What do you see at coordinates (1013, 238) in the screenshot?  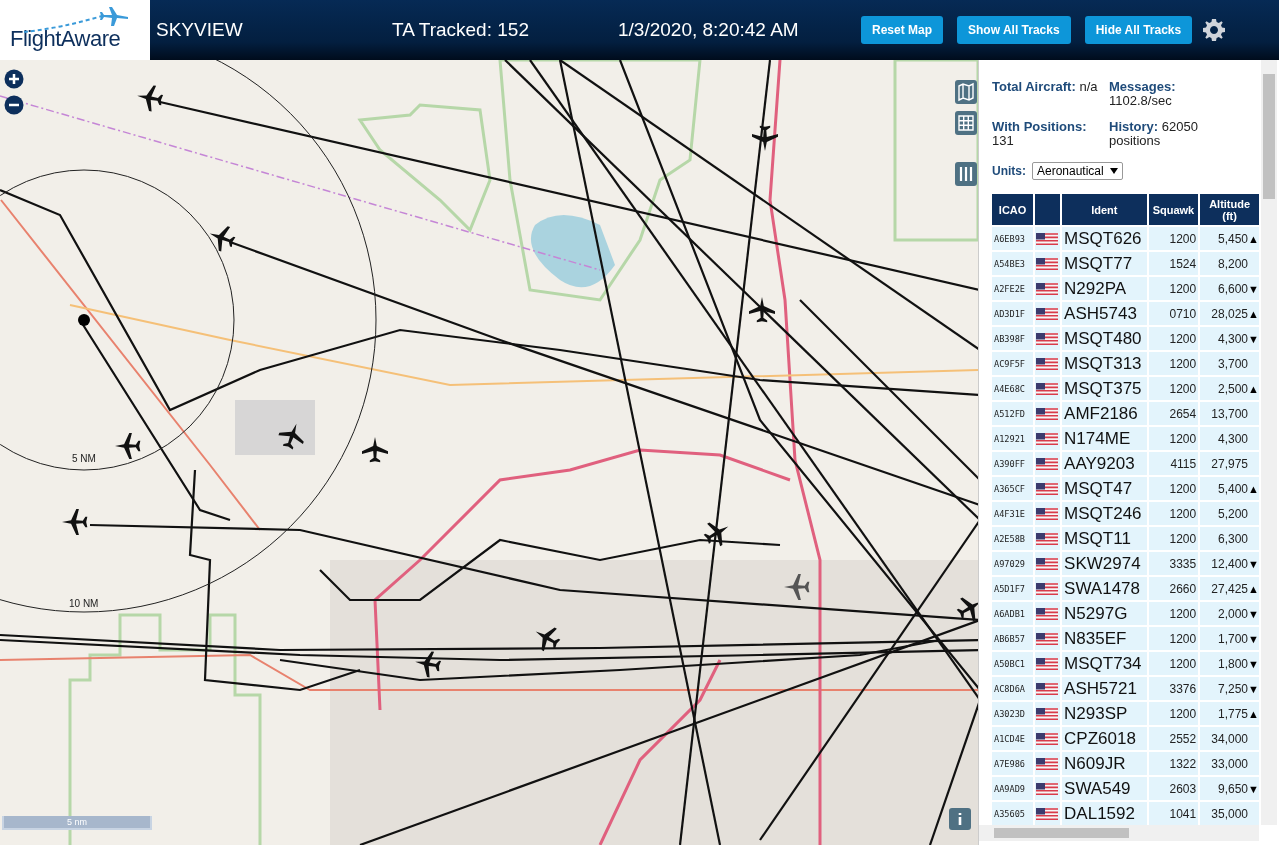 I see `icao-cell: A6EB93` at bounding box center [1013, 238].